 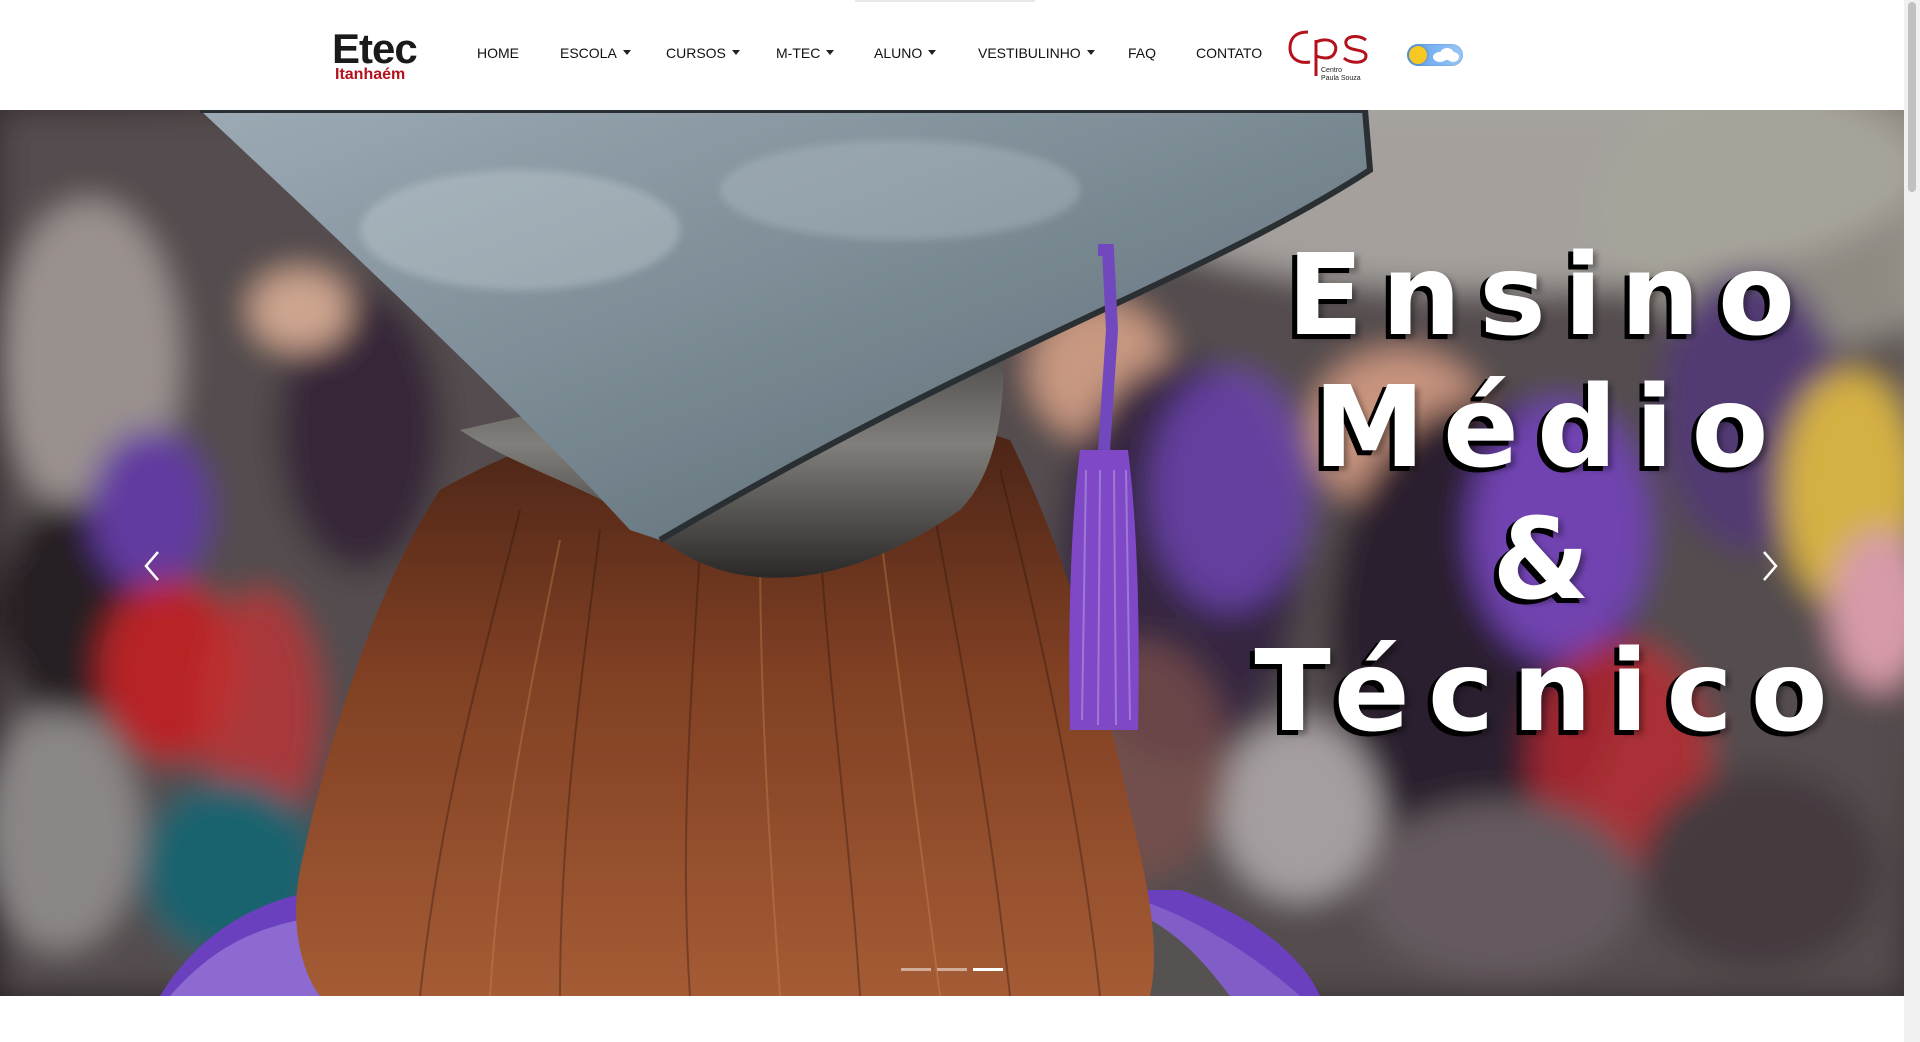 What do you see at coordinates (1550, 296) in the screenshot?
I see `hero-title-line: Ensino` at bounding box center [1550, 296].